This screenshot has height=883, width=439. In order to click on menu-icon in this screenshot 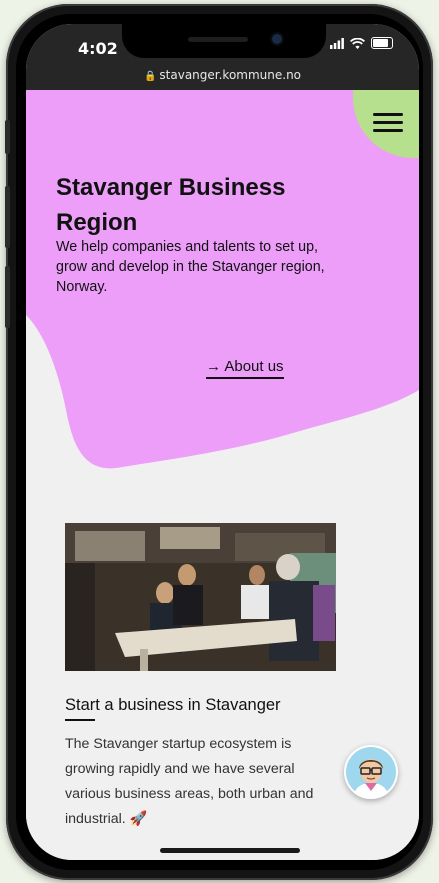, I will do `click(388, 114)`.